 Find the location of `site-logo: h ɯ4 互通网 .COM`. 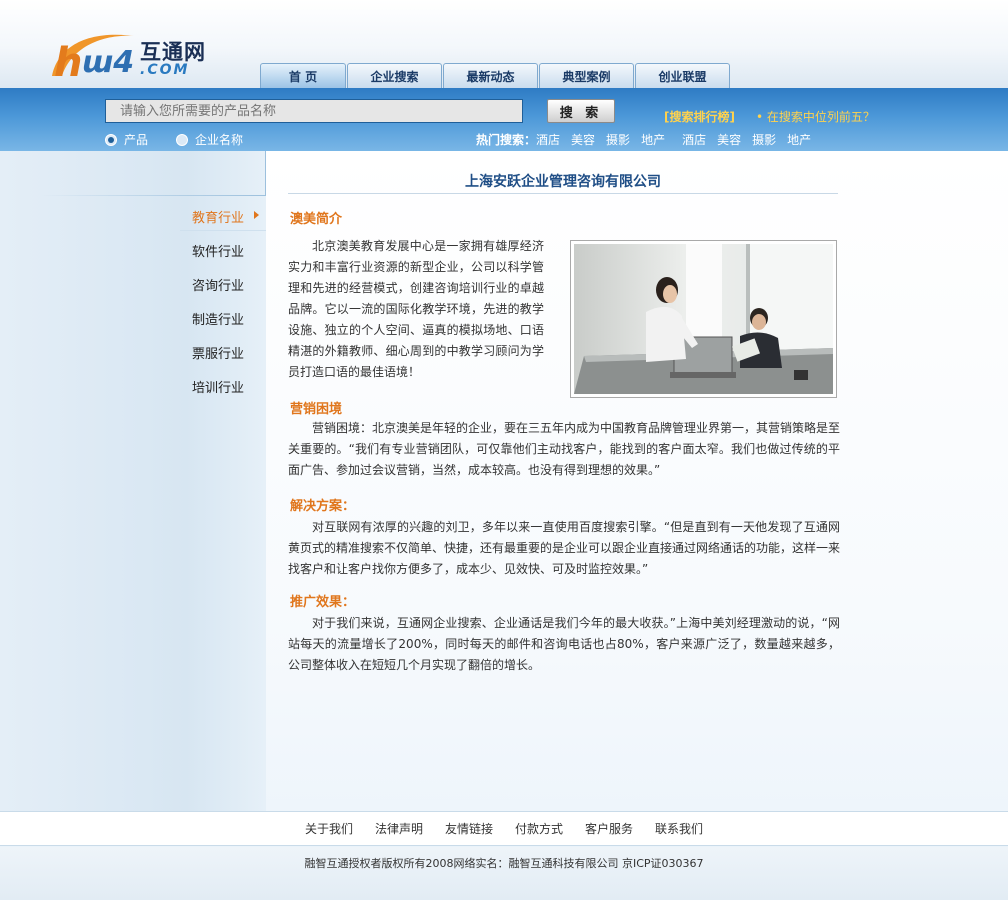

site-logo: h ɯ4 互通网 .COM is located at coordinates (133, 54).